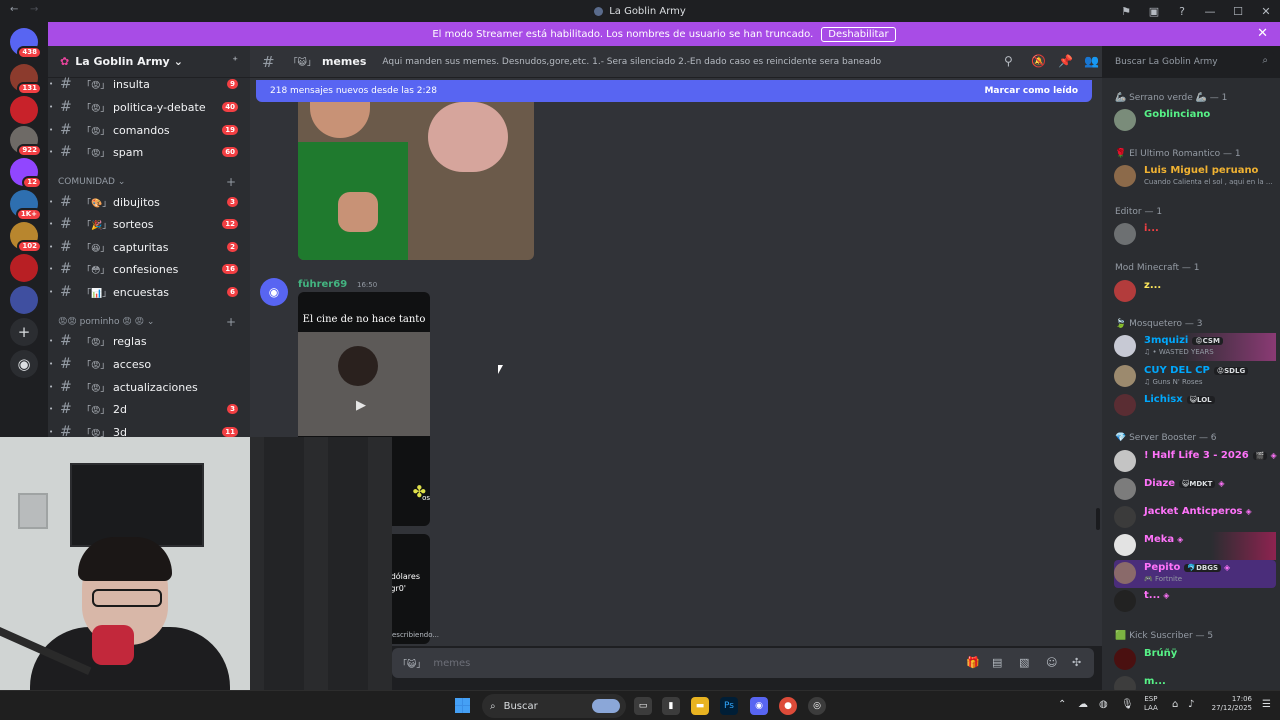  What do you see at coordinates (1154, 11) in the screenshot?
I see `screen-icon: ▣` at bounding box center [1154, 11].